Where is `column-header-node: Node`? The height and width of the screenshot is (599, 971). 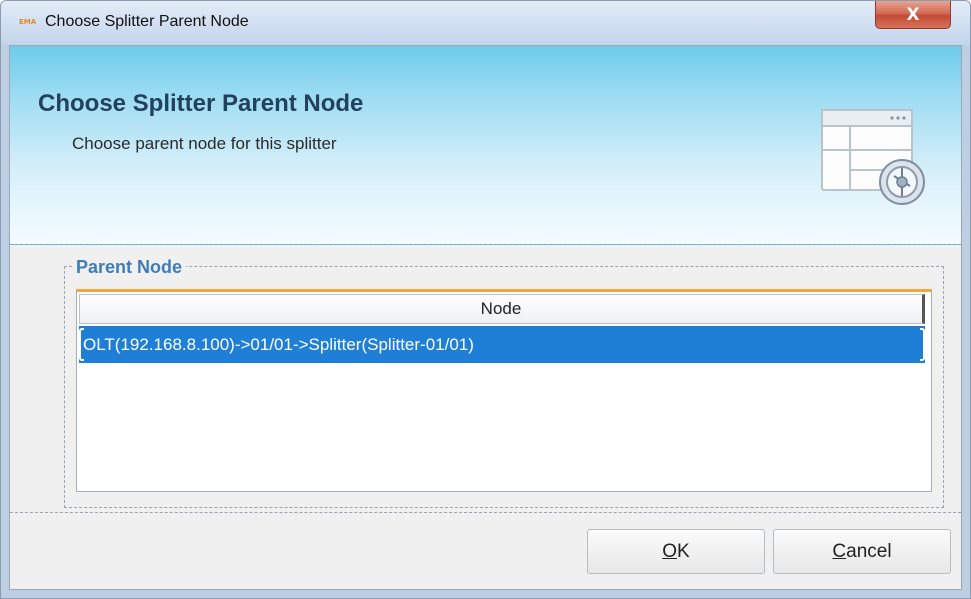 column-header-node: Node is located at coordinates (502, 309).